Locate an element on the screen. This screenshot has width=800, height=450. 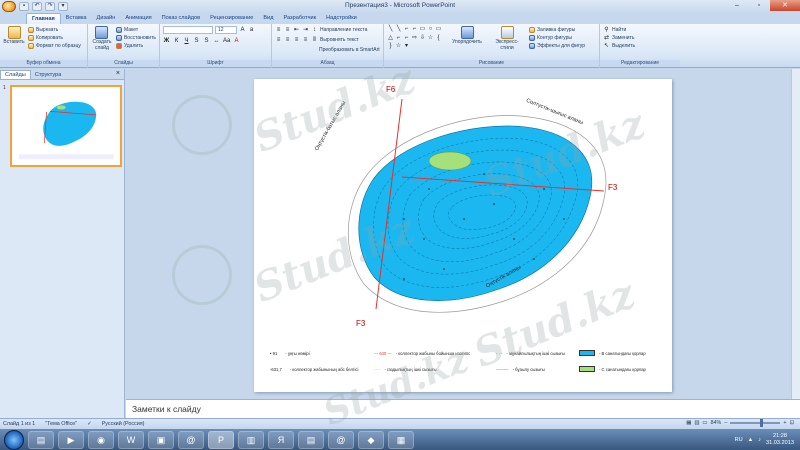
shapes-gallery: ╲ ╲ ⌐ ⌐ ▭ ○ ▭ △ ⌐ ⌐ ⇨ ⇩ ☆{ } ☆ ▾ is located at coordinates (416, 38).